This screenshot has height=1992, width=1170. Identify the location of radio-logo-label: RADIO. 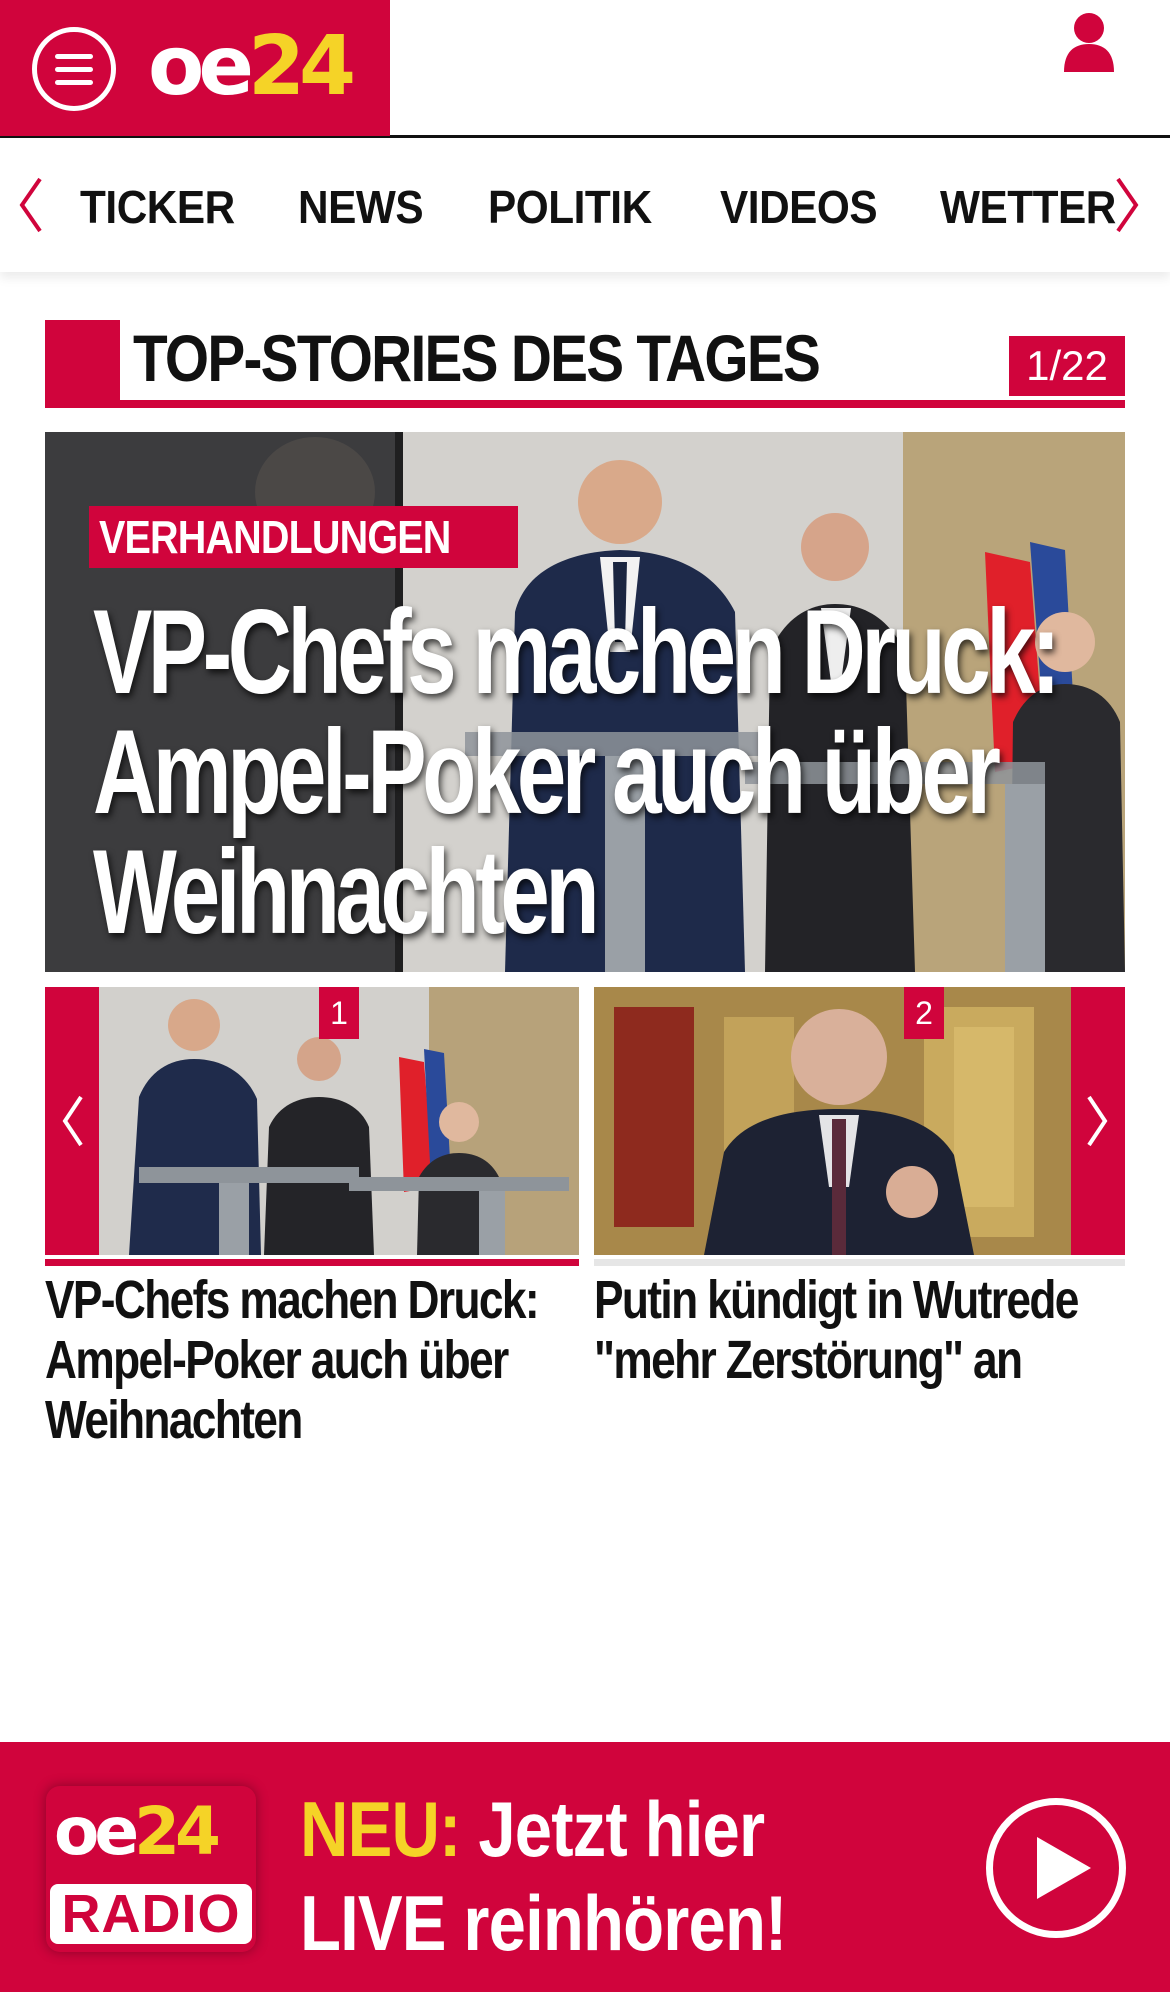
(151, 1914).